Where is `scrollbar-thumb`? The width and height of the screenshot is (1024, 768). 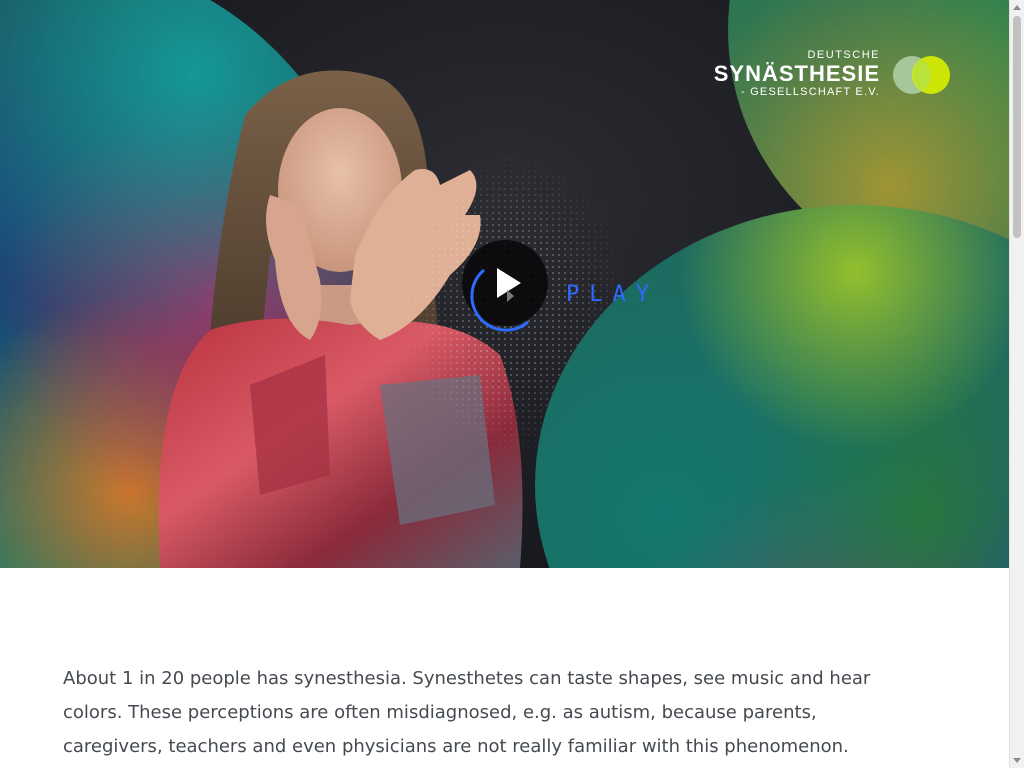
scrollbar-thumb is located at coordinates (1017, 127).